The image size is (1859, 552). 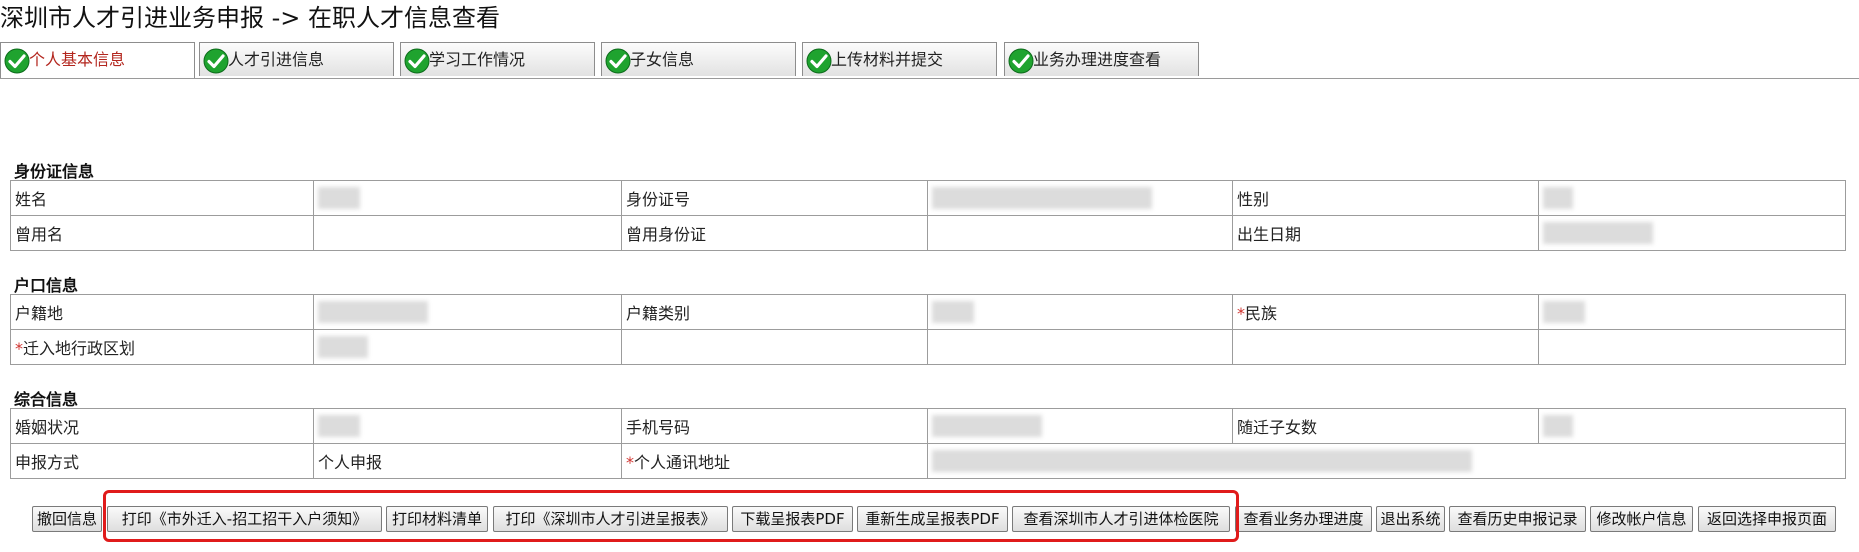 I want to click on tab-label: 子女信息, so click(x=662, y=59).